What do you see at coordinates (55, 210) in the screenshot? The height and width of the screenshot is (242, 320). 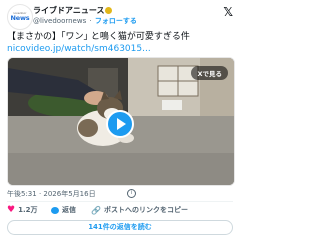 I see `reply-icon` at bounding box center [55, 210].